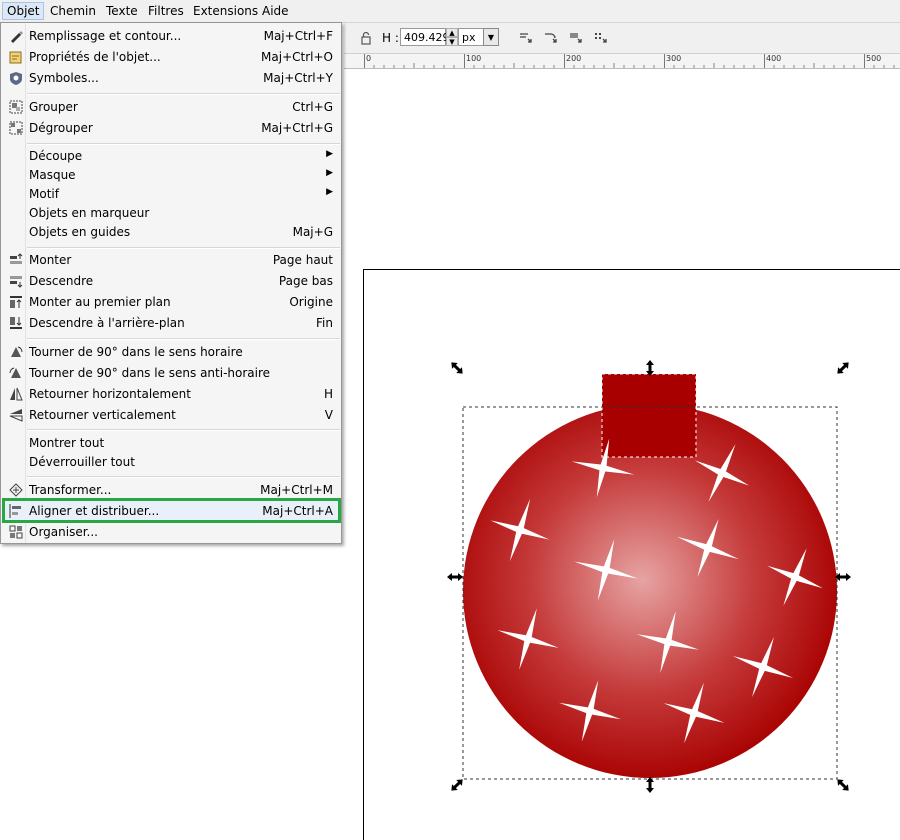 This screenshot has width=900, height=840. What do you see at coordinates (452, 41) in the screenshot?
I see `height-spin-down: ▼` at bounding box center [452, 41].